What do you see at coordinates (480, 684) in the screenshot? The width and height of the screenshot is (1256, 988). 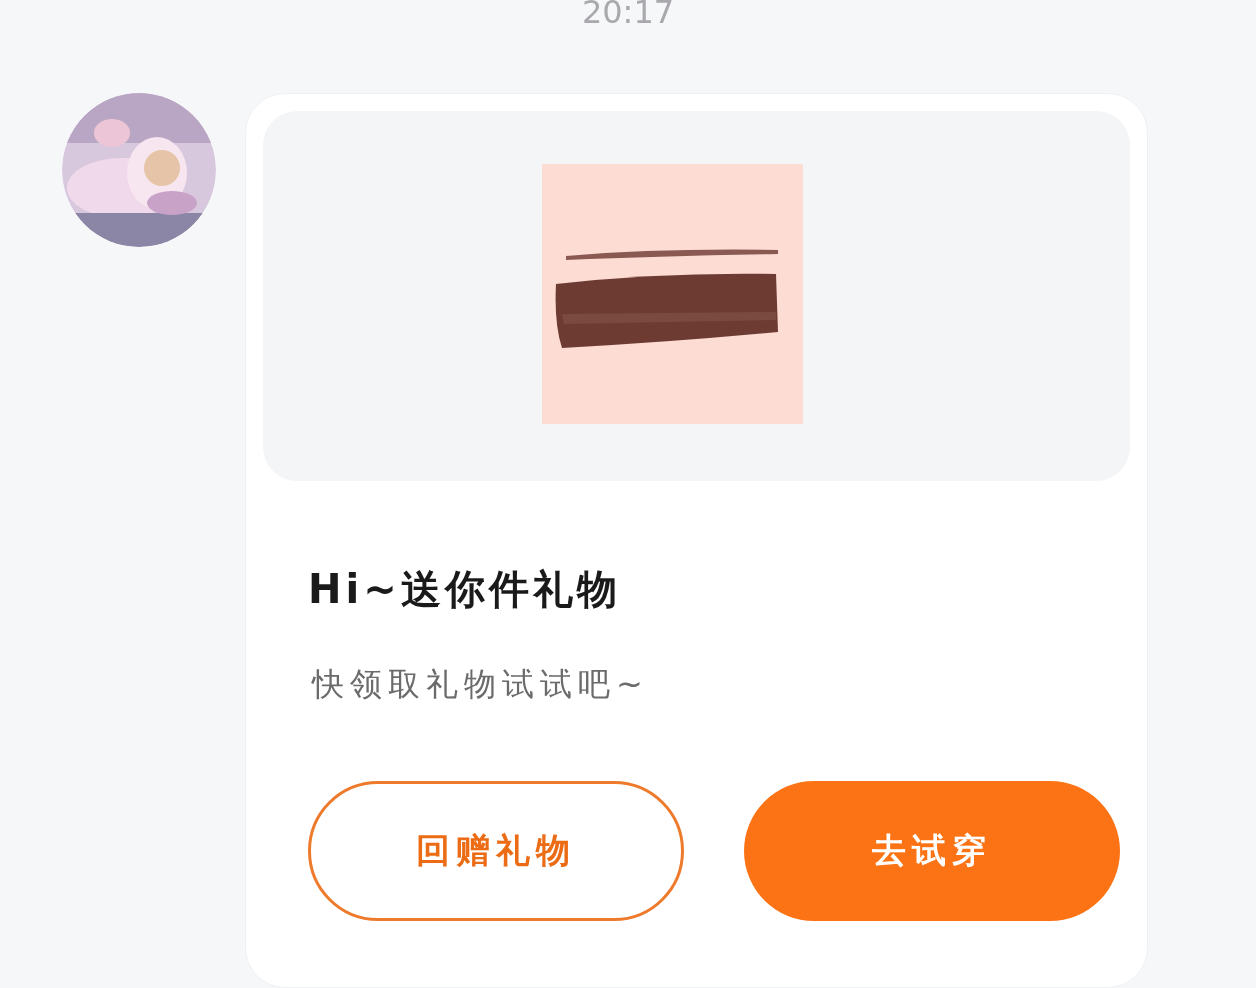 I see `message-subtitle: 快领取礼物试试吧~` at bounding box center [480, 684].